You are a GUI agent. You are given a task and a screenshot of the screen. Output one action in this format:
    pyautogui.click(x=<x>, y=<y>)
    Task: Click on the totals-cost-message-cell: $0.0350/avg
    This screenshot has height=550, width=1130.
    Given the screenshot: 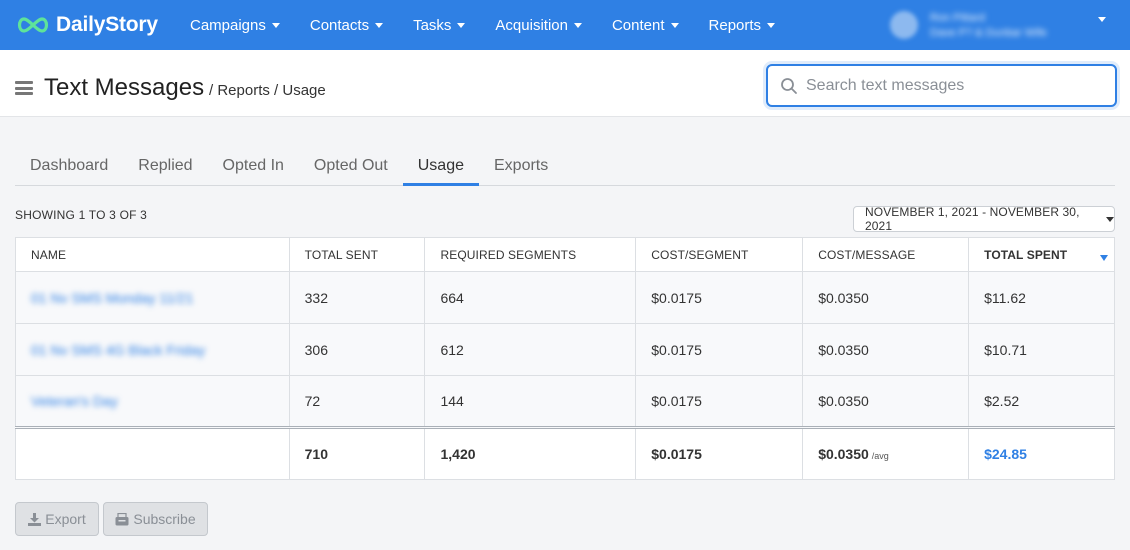 What is the action you would take?
    pyautogui.click(x=886, y=453)
    